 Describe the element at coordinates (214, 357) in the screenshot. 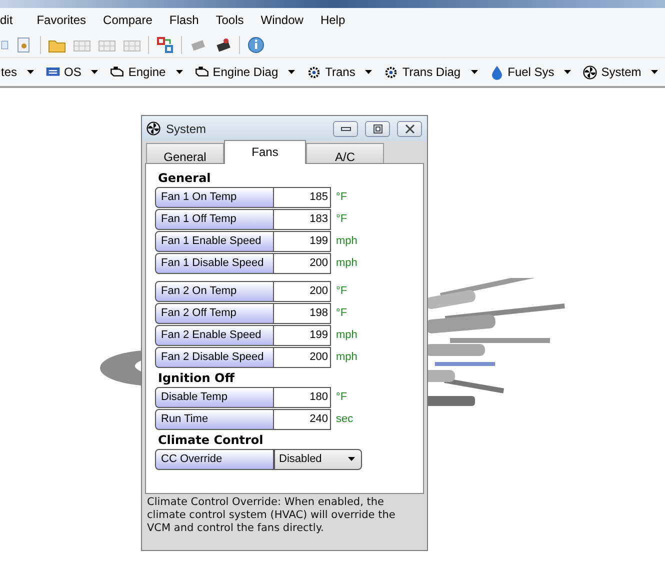

I see `field-label: Fan 2 Disable Speed` at that location.